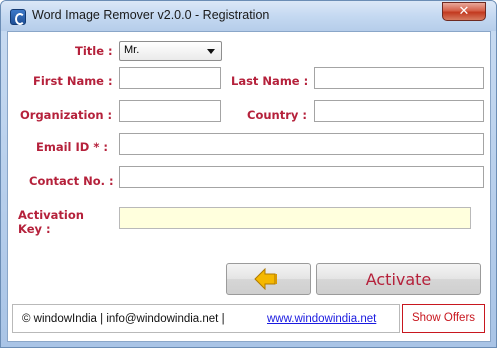  I want to click on footer-contact-text: © windowIndia | info@windowindia.net |, so click(123, 319).